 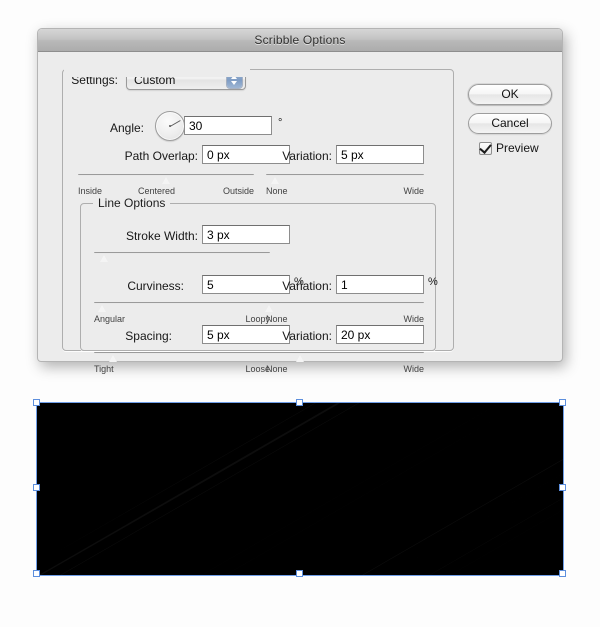 I want to click on preview-checkbox-row: Preview, so click(x=509, y=147).